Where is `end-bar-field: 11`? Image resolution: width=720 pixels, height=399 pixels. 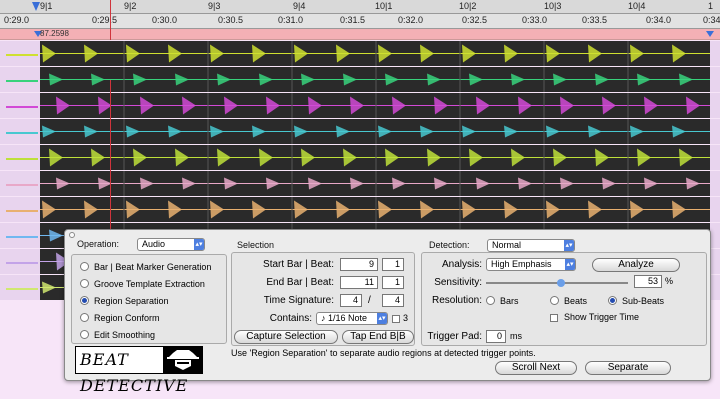
end-bar-field: 11 is located at coordinates (359, 282).